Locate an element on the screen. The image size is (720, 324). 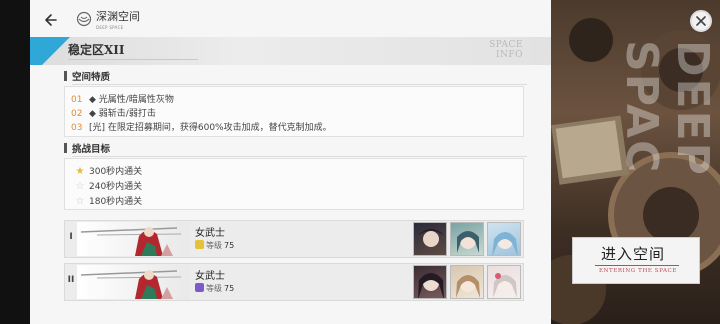
goal-text: 240秒内通关 is located at coordinates (116, 187).